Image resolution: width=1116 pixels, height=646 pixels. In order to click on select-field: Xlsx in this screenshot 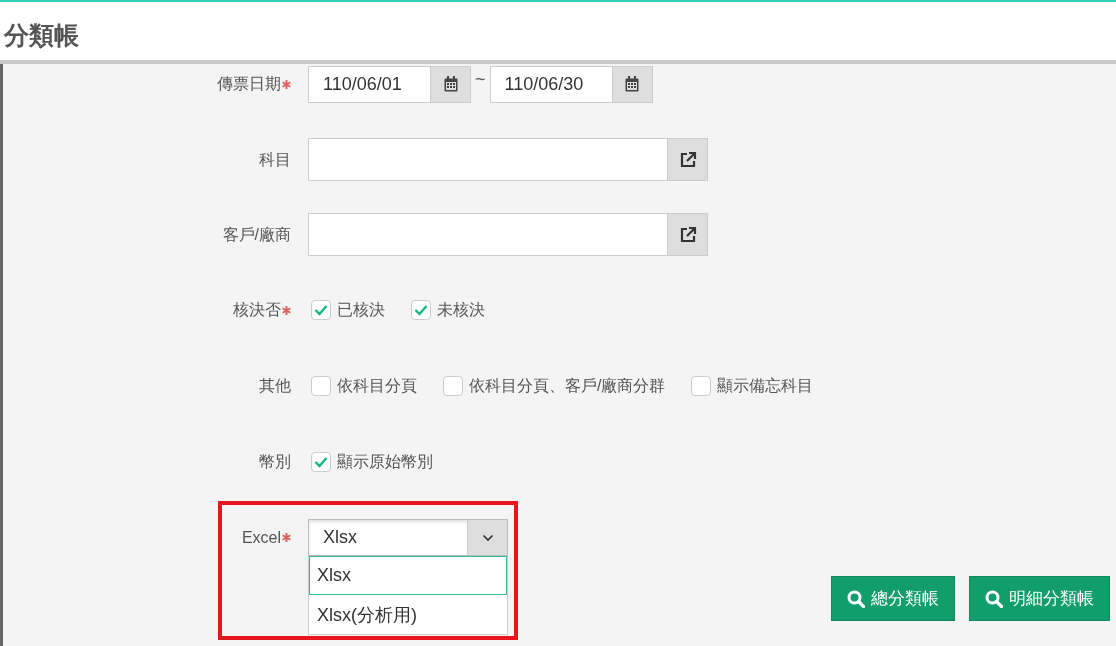, I will do `click(408, 537)`.